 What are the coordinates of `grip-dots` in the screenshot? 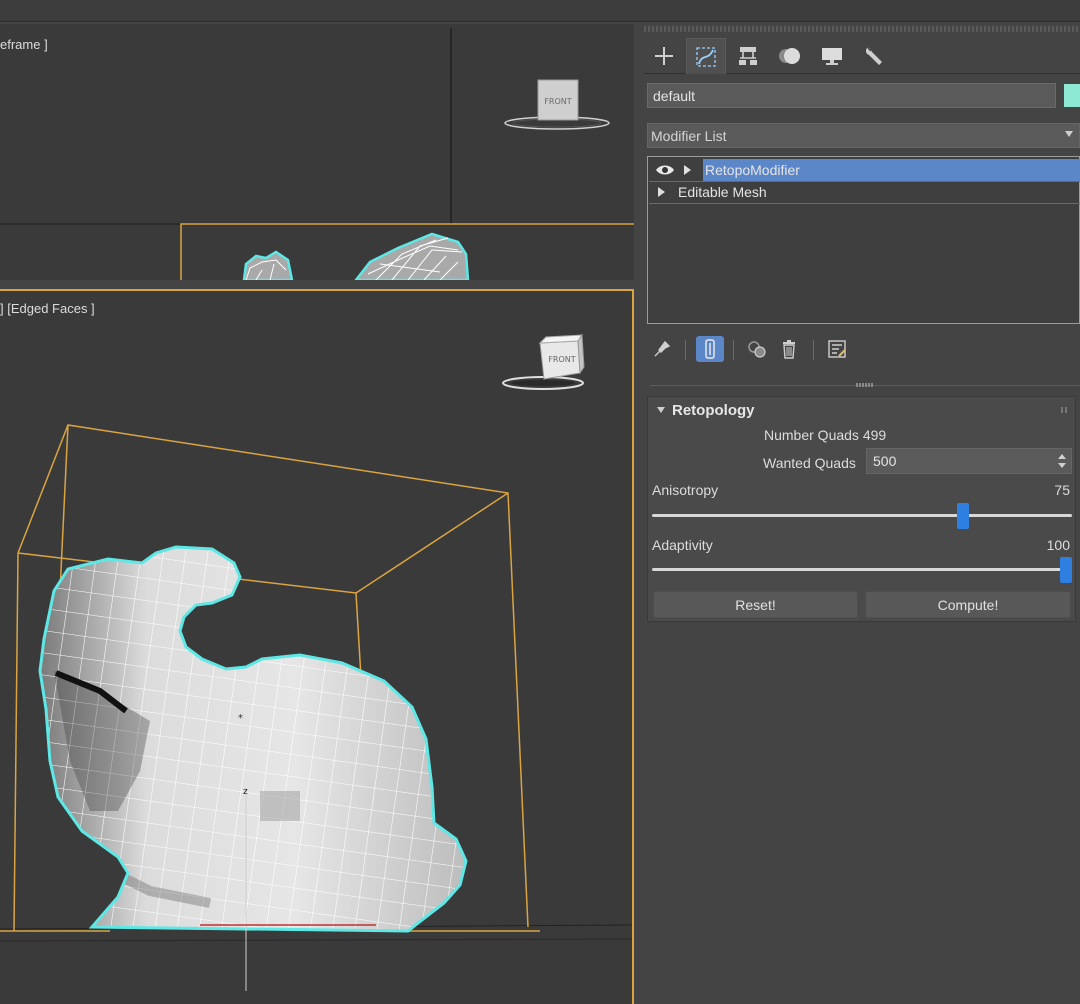 It's located at (865, 385).